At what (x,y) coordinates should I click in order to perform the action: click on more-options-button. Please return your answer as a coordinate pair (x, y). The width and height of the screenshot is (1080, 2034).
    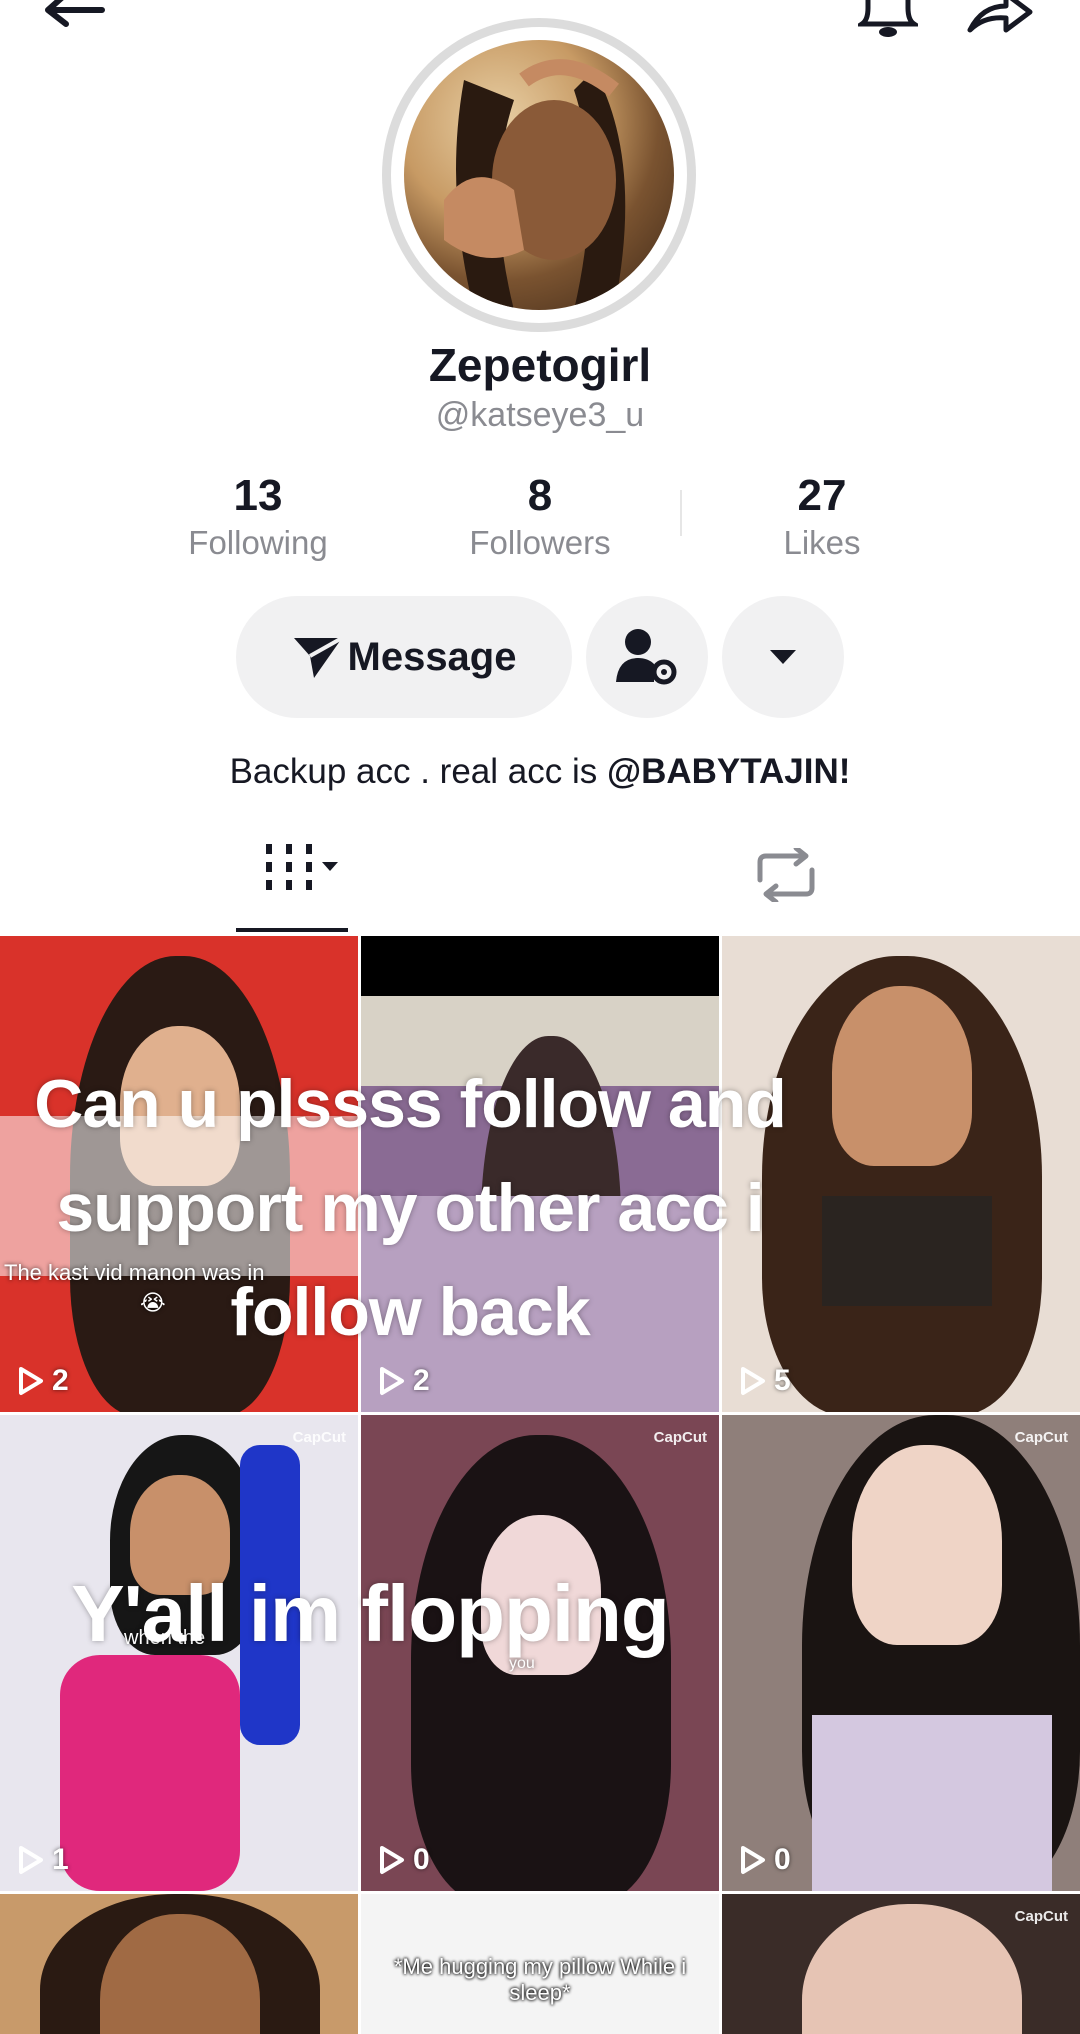
    Looking at the image, I should click on (783, 657).